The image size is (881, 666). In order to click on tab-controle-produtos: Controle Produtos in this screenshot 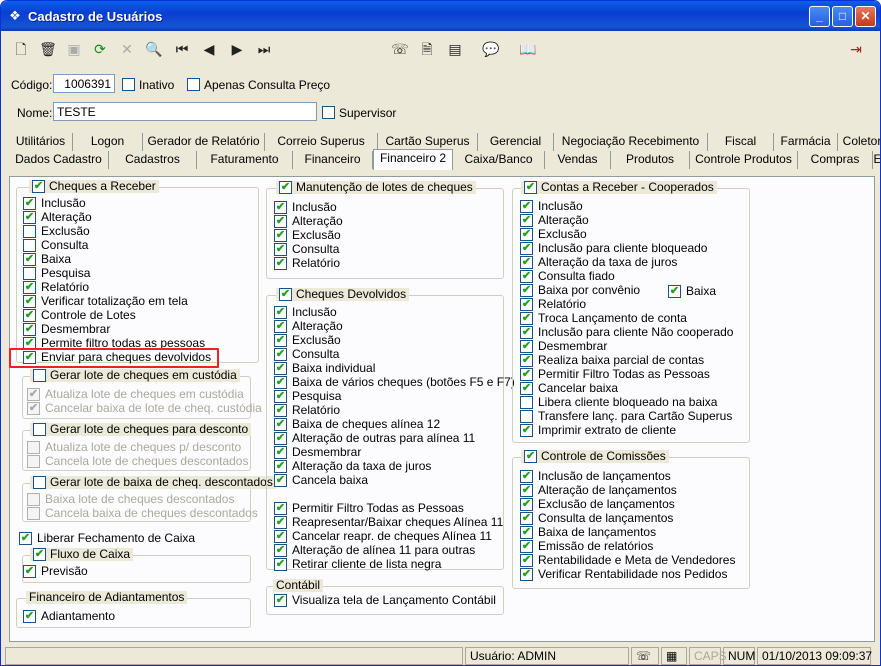, I will do `click(744, 160)`.